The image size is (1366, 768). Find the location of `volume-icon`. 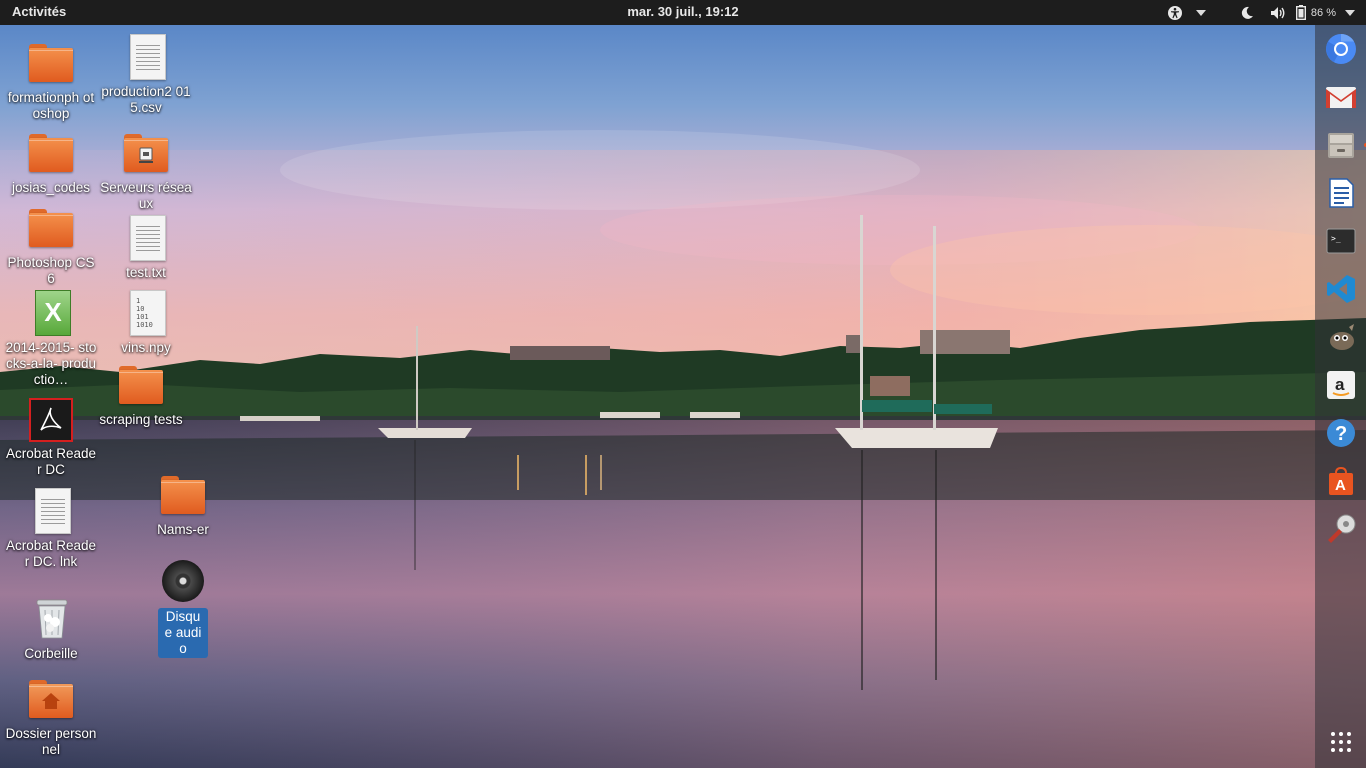

volume-icon is located at coordinates (1277, 12).